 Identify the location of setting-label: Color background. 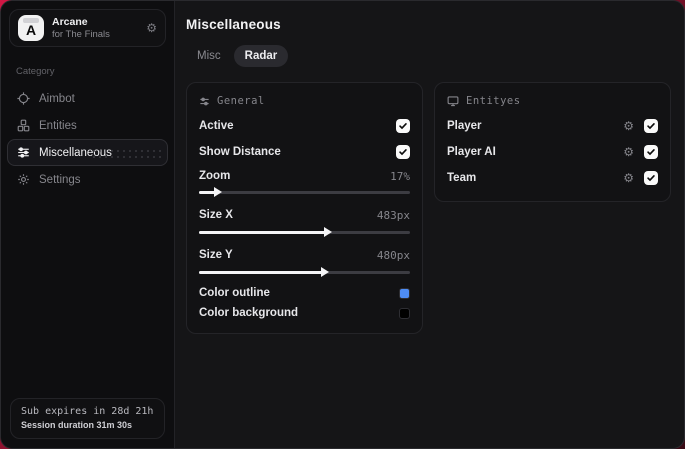
(249, 313).